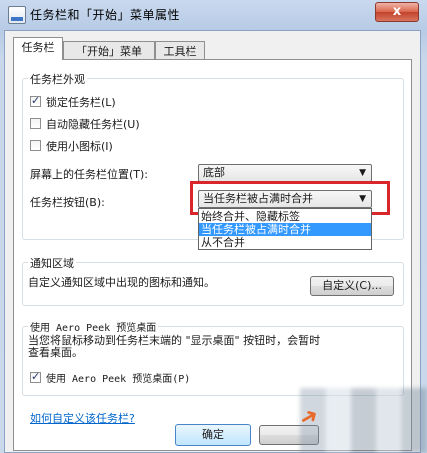  Describe the element at coordinates (180, 51) in the screenshot. I see `tab-toolbars: 工具栏` at that location.